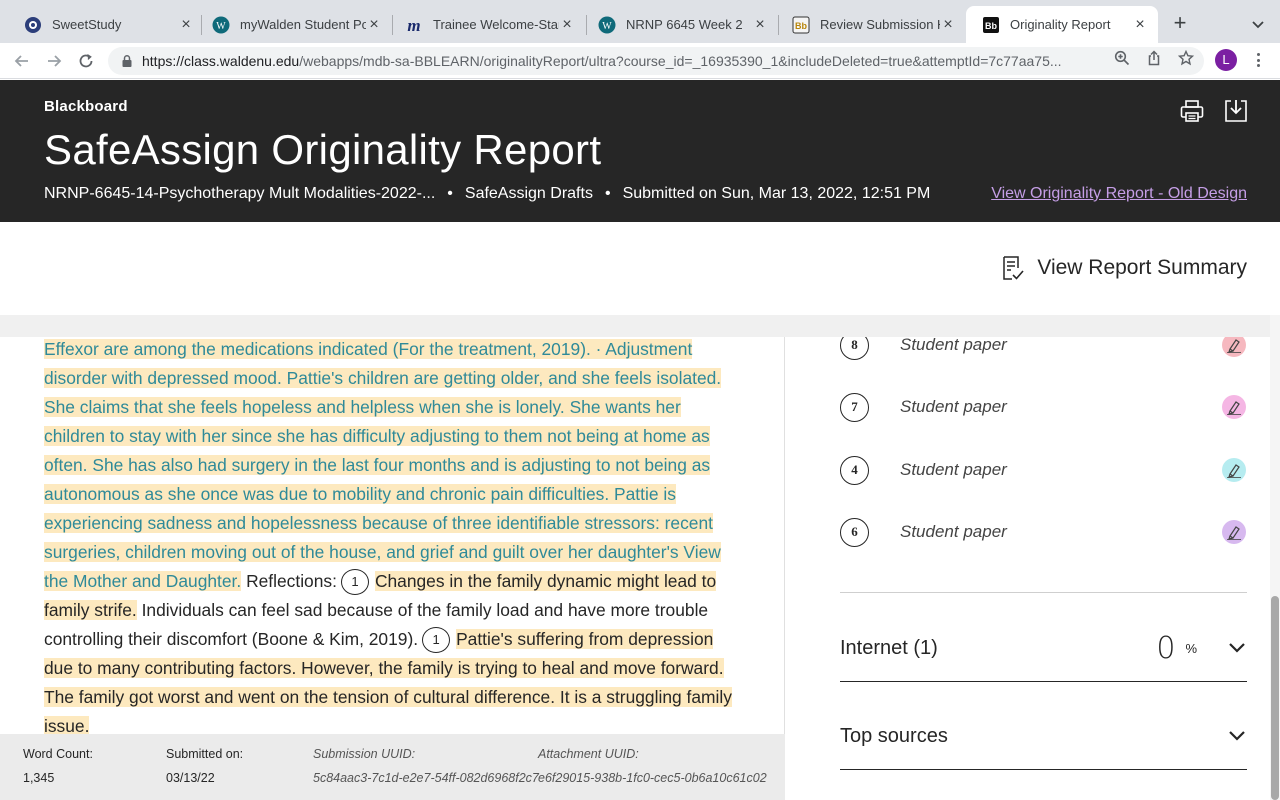 The height and width of the screenshot is (800, 1280). I want to click on blackboard-logo: Blackboard, so click(86, 106).